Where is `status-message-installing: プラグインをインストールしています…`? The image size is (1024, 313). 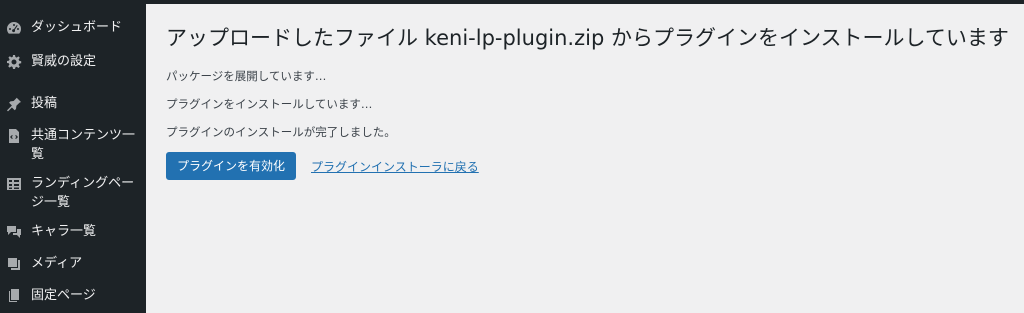
status-message-installing: プラグインをインストールしています… is located at coordinates (269, 104).